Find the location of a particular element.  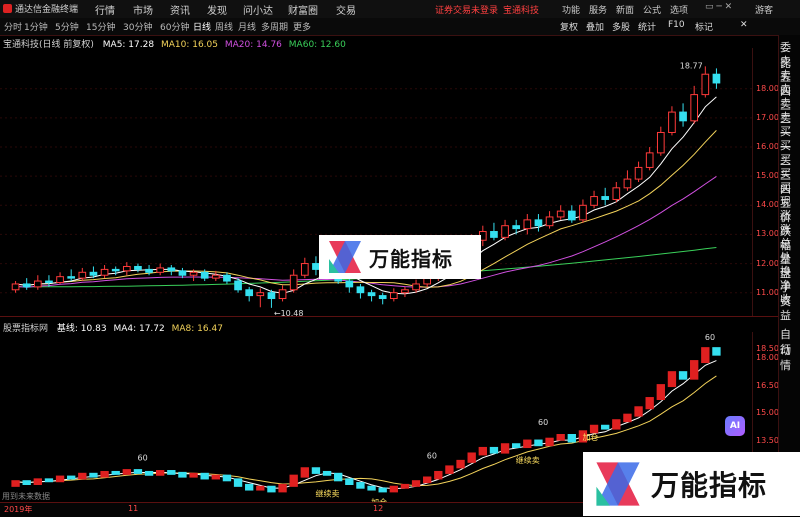

menu-item-formula: 公式 is located at coordinates (652, 9).